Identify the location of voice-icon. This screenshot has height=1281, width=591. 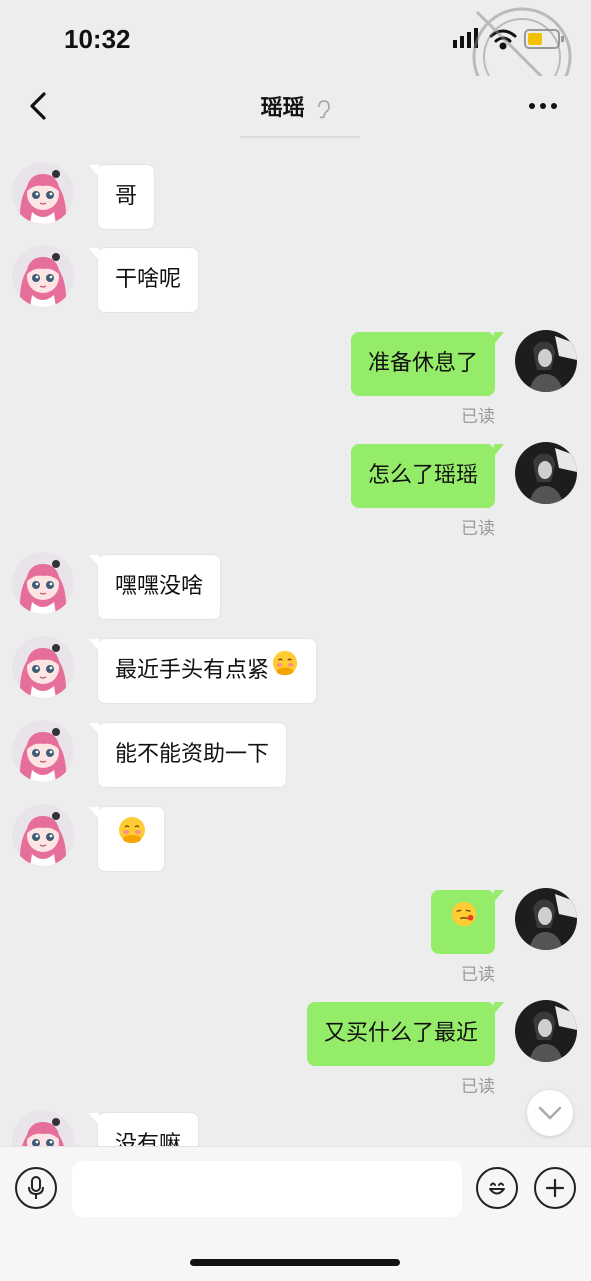
(36, 1187).